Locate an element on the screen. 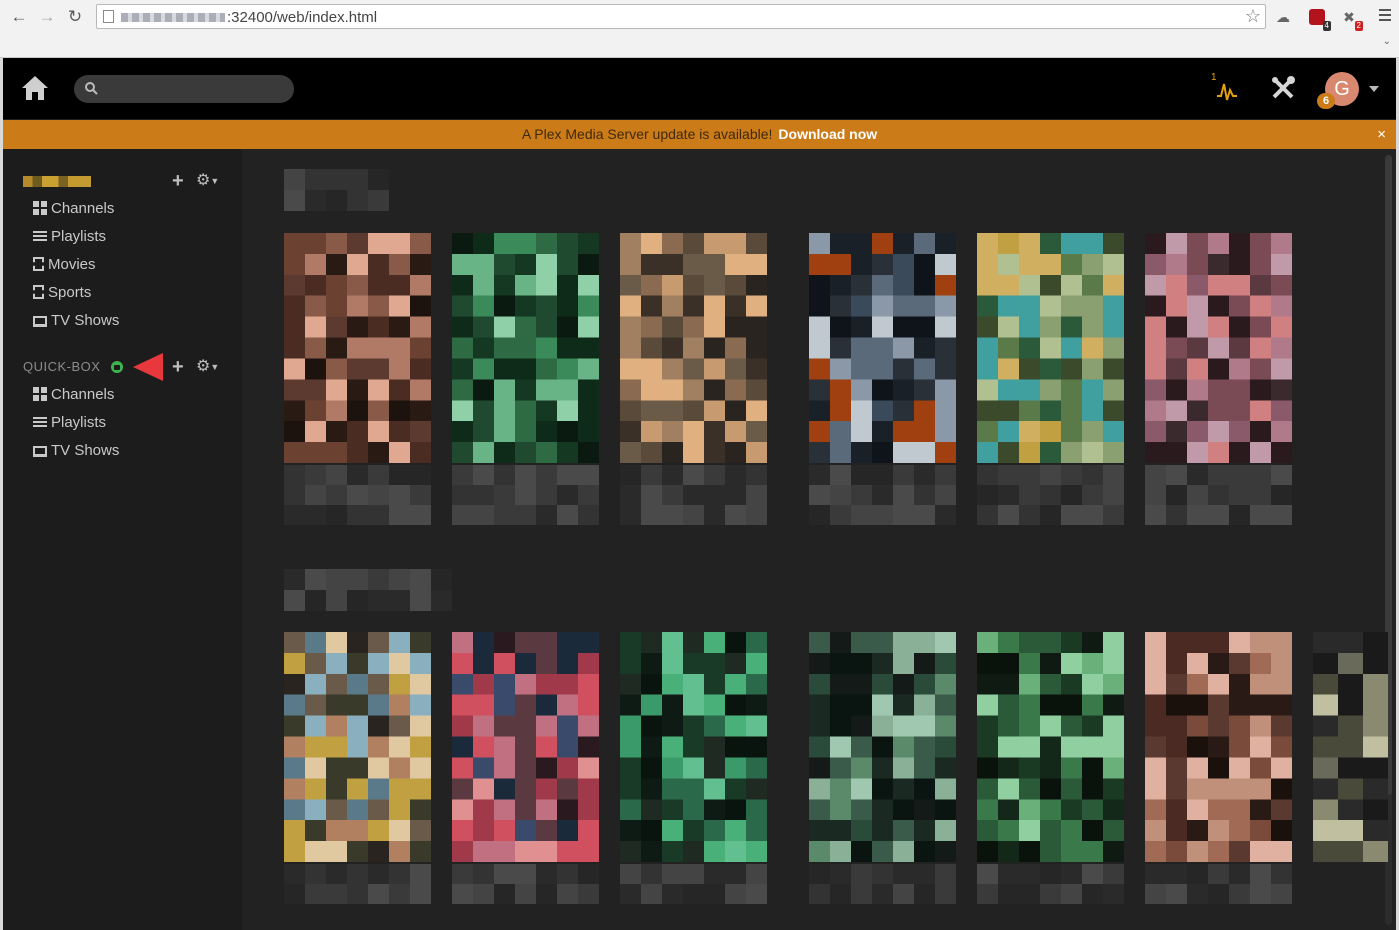 The width and height of the screenshot is (1399, 930). user-menu-caret-icon is located at coordinates (1374, 89).